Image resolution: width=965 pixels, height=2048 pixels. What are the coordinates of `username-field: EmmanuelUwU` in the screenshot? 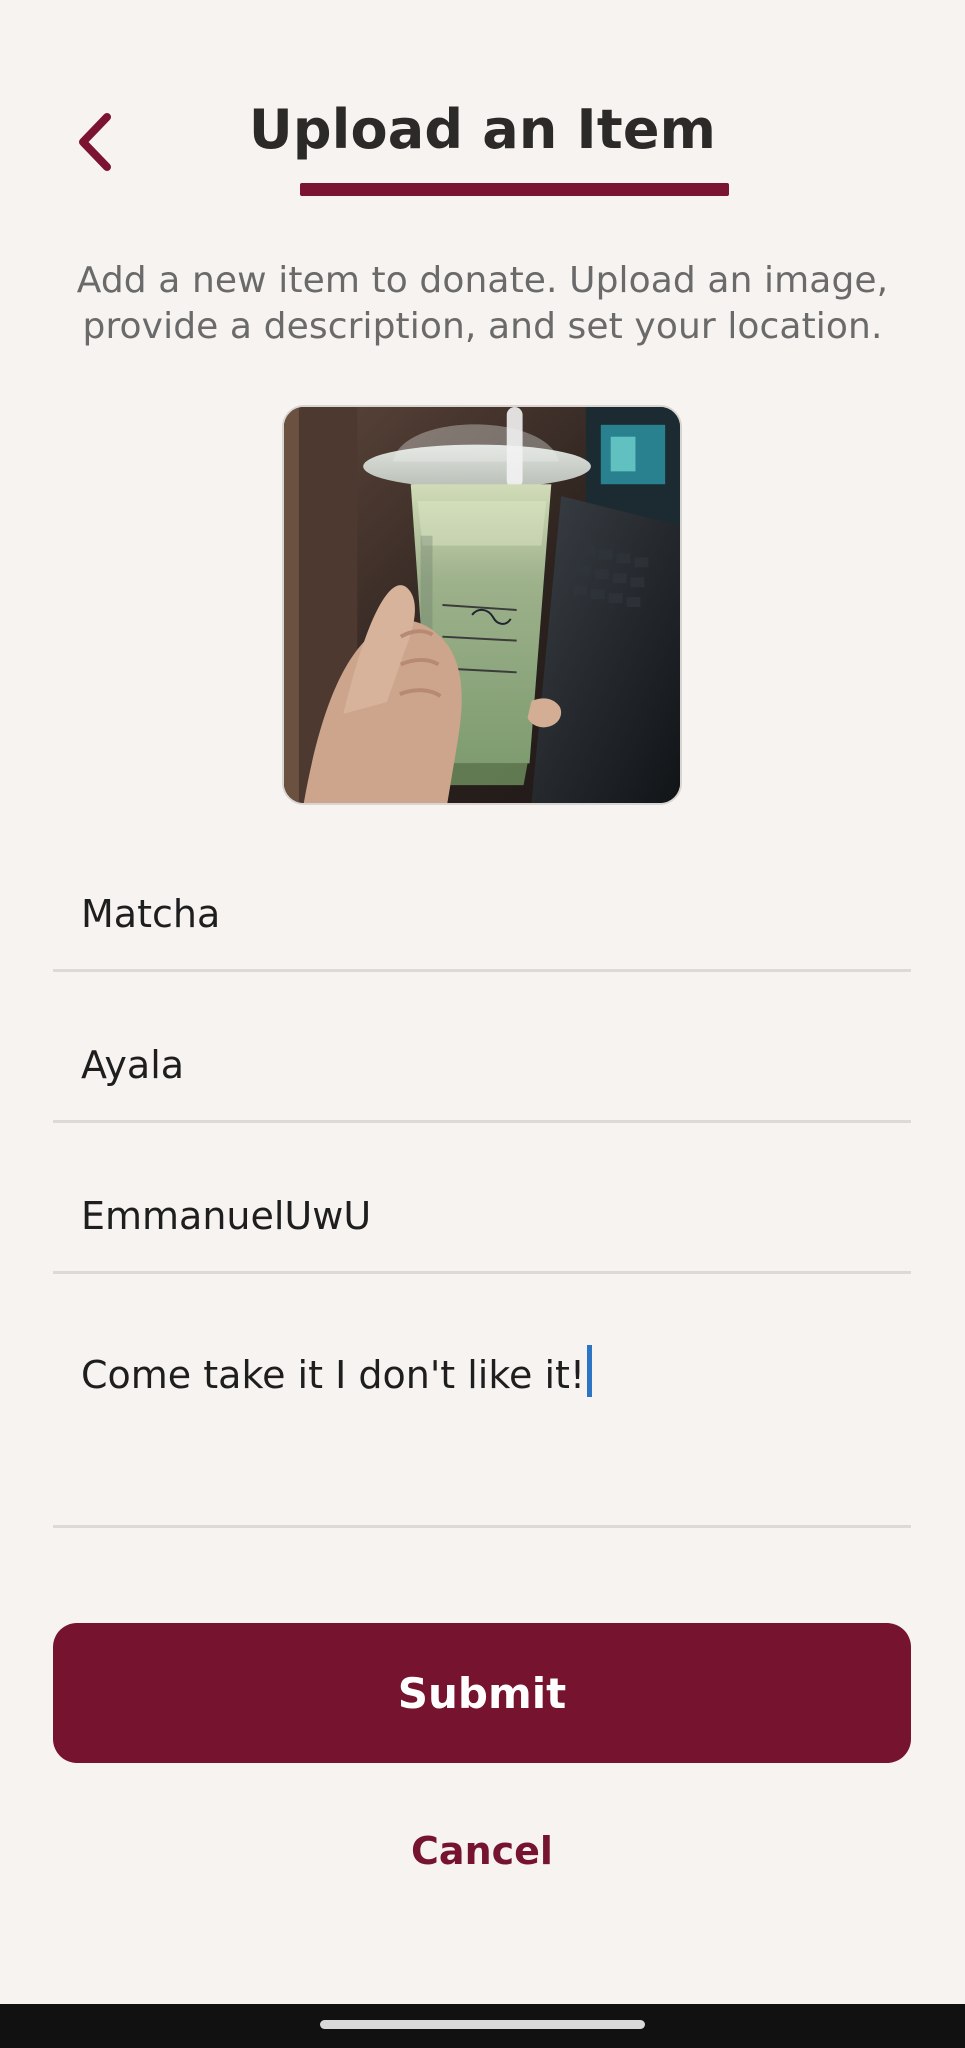 It's located at (482, 1223).